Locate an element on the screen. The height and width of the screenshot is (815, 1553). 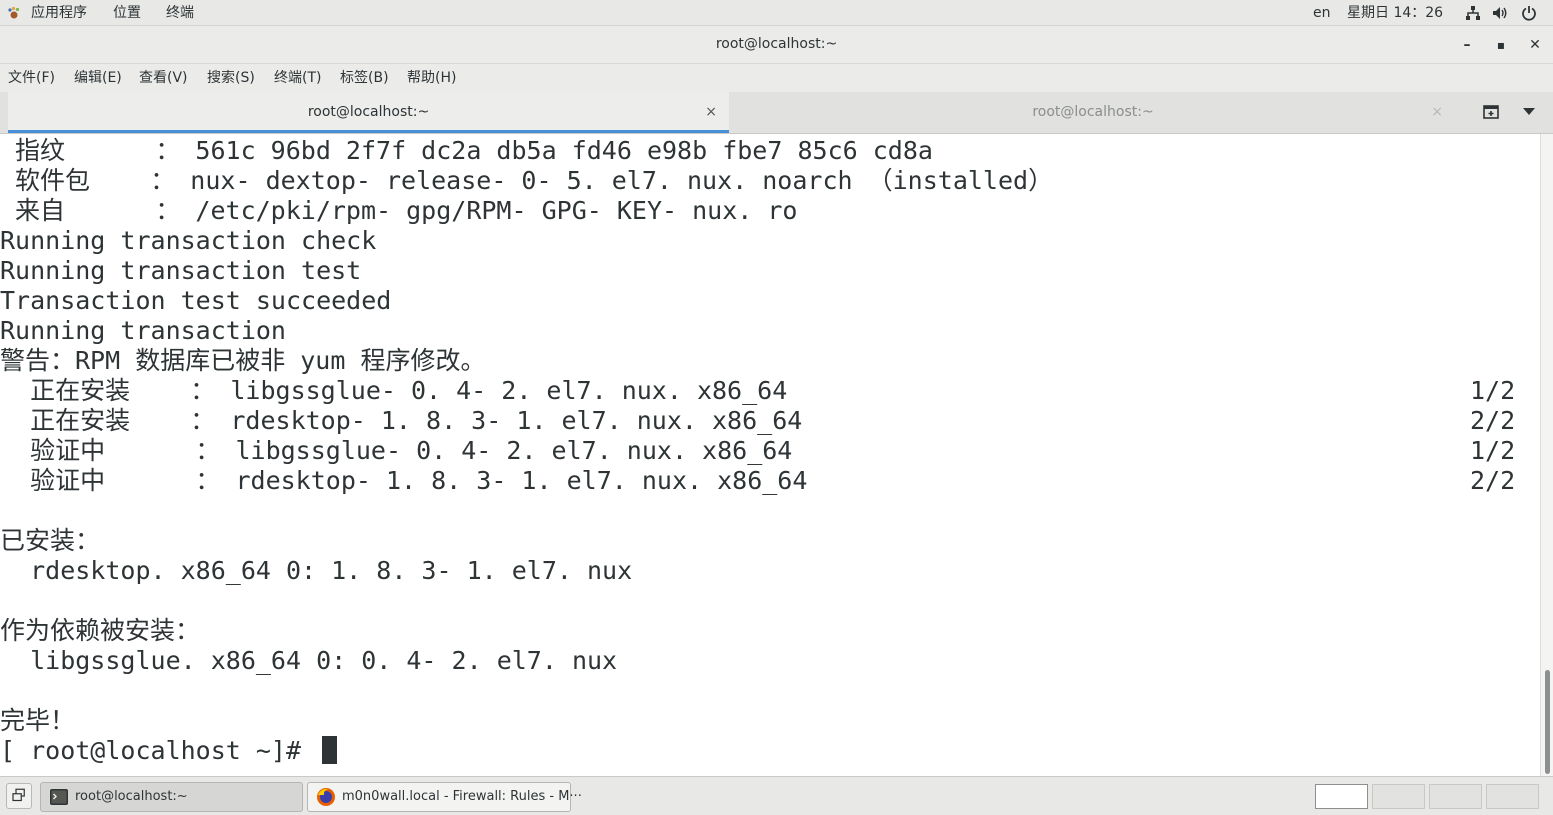
minimize-button: – is located at coordinates (1467, 45).